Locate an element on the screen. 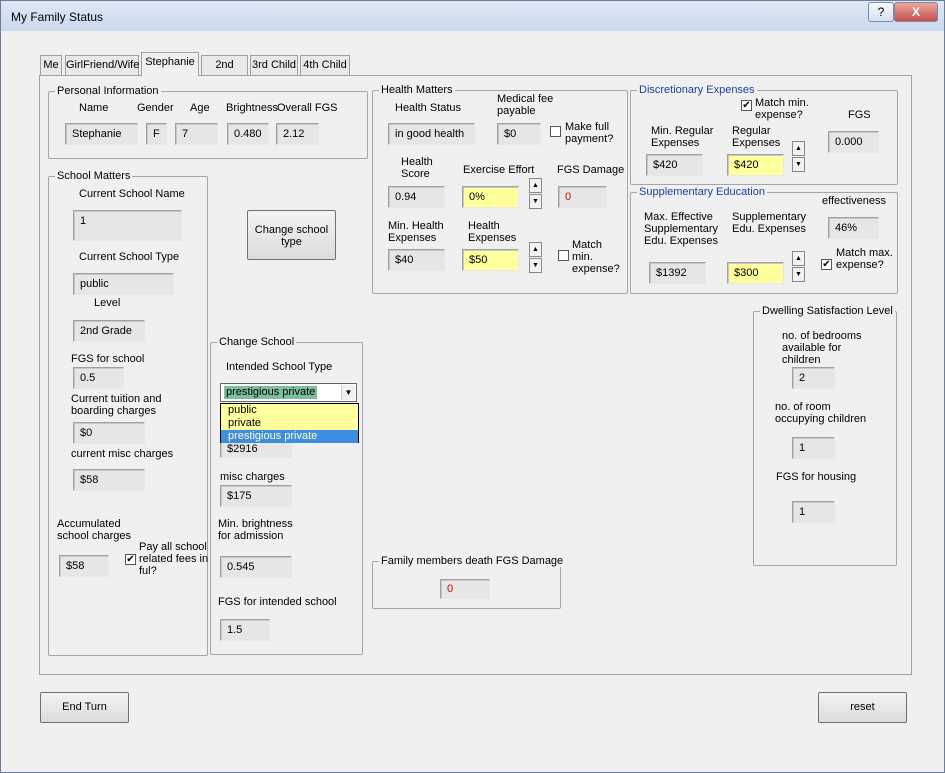 This screenshot has height=773, width=945. tab-girlfriend-wife: GirlFriend/Wife is located at coordinates (102, 65).